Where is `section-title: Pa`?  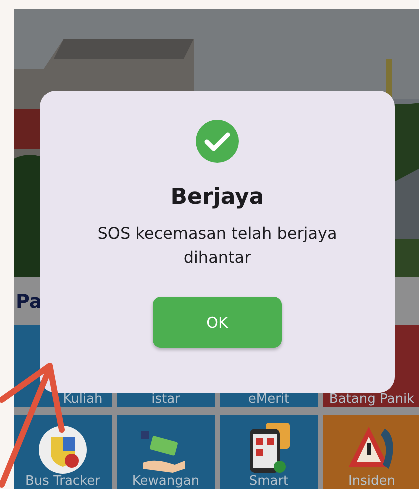
section-title: Pa is located at coordinates (29, 302).